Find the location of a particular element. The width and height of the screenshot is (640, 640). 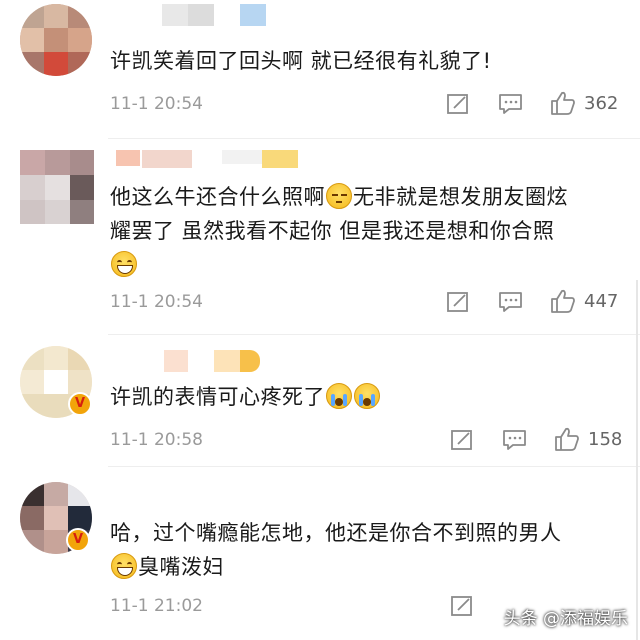

like-count: 447 is located at coordinates (601, 301).